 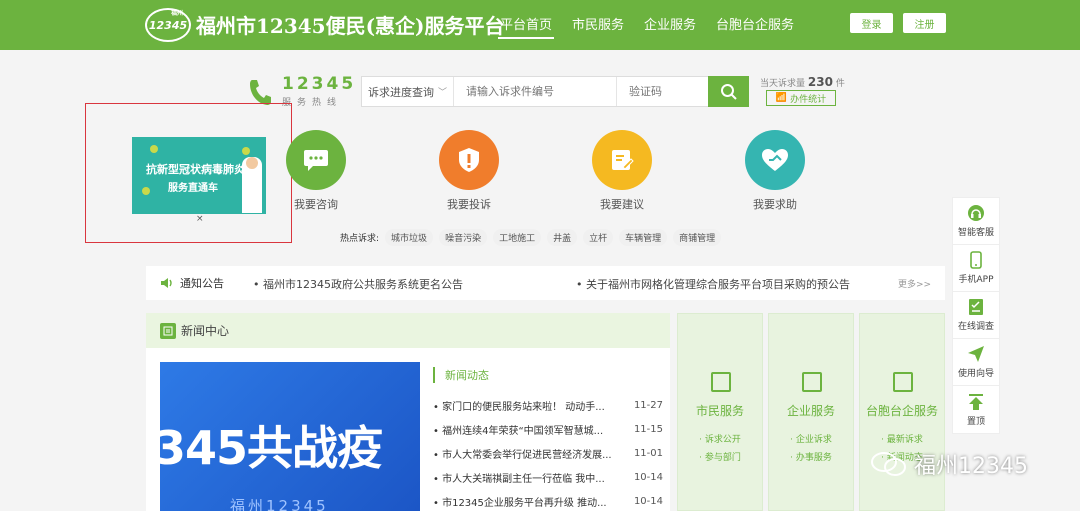 I want to click on hot-tag: 井盖, so click(x=562, y=237).